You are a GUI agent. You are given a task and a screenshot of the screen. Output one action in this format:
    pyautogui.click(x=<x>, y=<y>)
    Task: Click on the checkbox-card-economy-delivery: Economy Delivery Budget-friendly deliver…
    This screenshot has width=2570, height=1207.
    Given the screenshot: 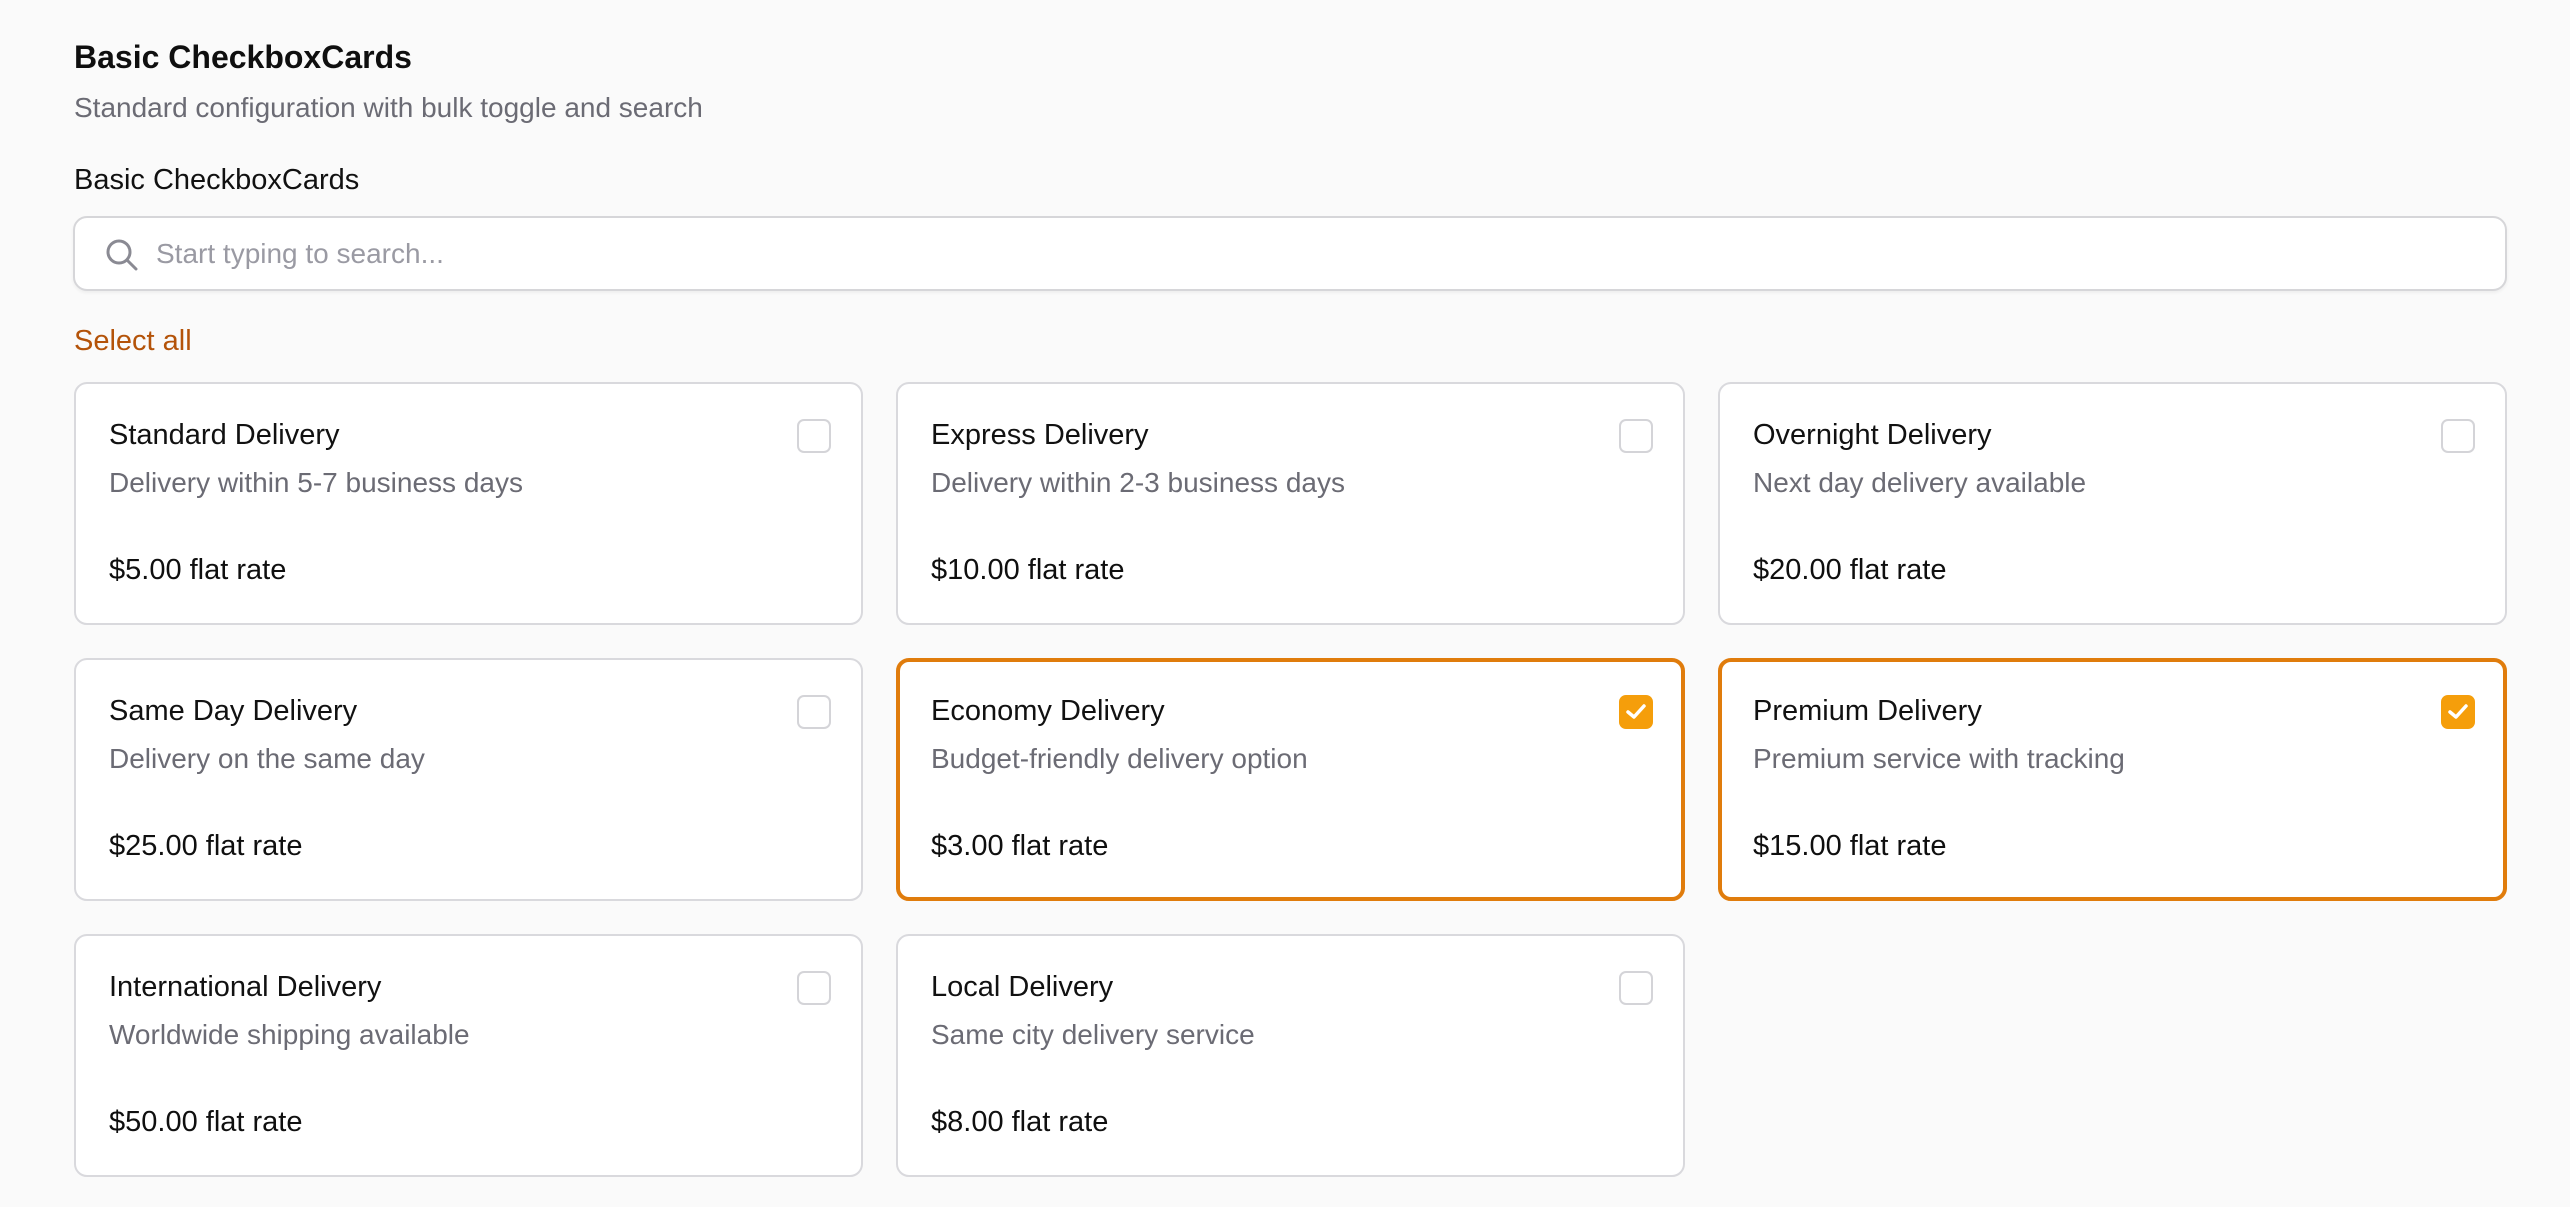 What is the action you would take?
    pyautogui.click(x=1290, y=779)
    